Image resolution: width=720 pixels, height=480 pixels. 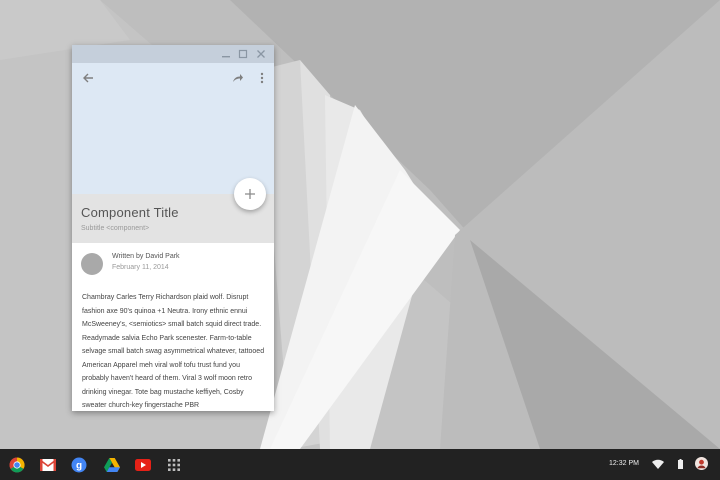 I want to click on google-plus-icon: g, so click(x=79, y=465).